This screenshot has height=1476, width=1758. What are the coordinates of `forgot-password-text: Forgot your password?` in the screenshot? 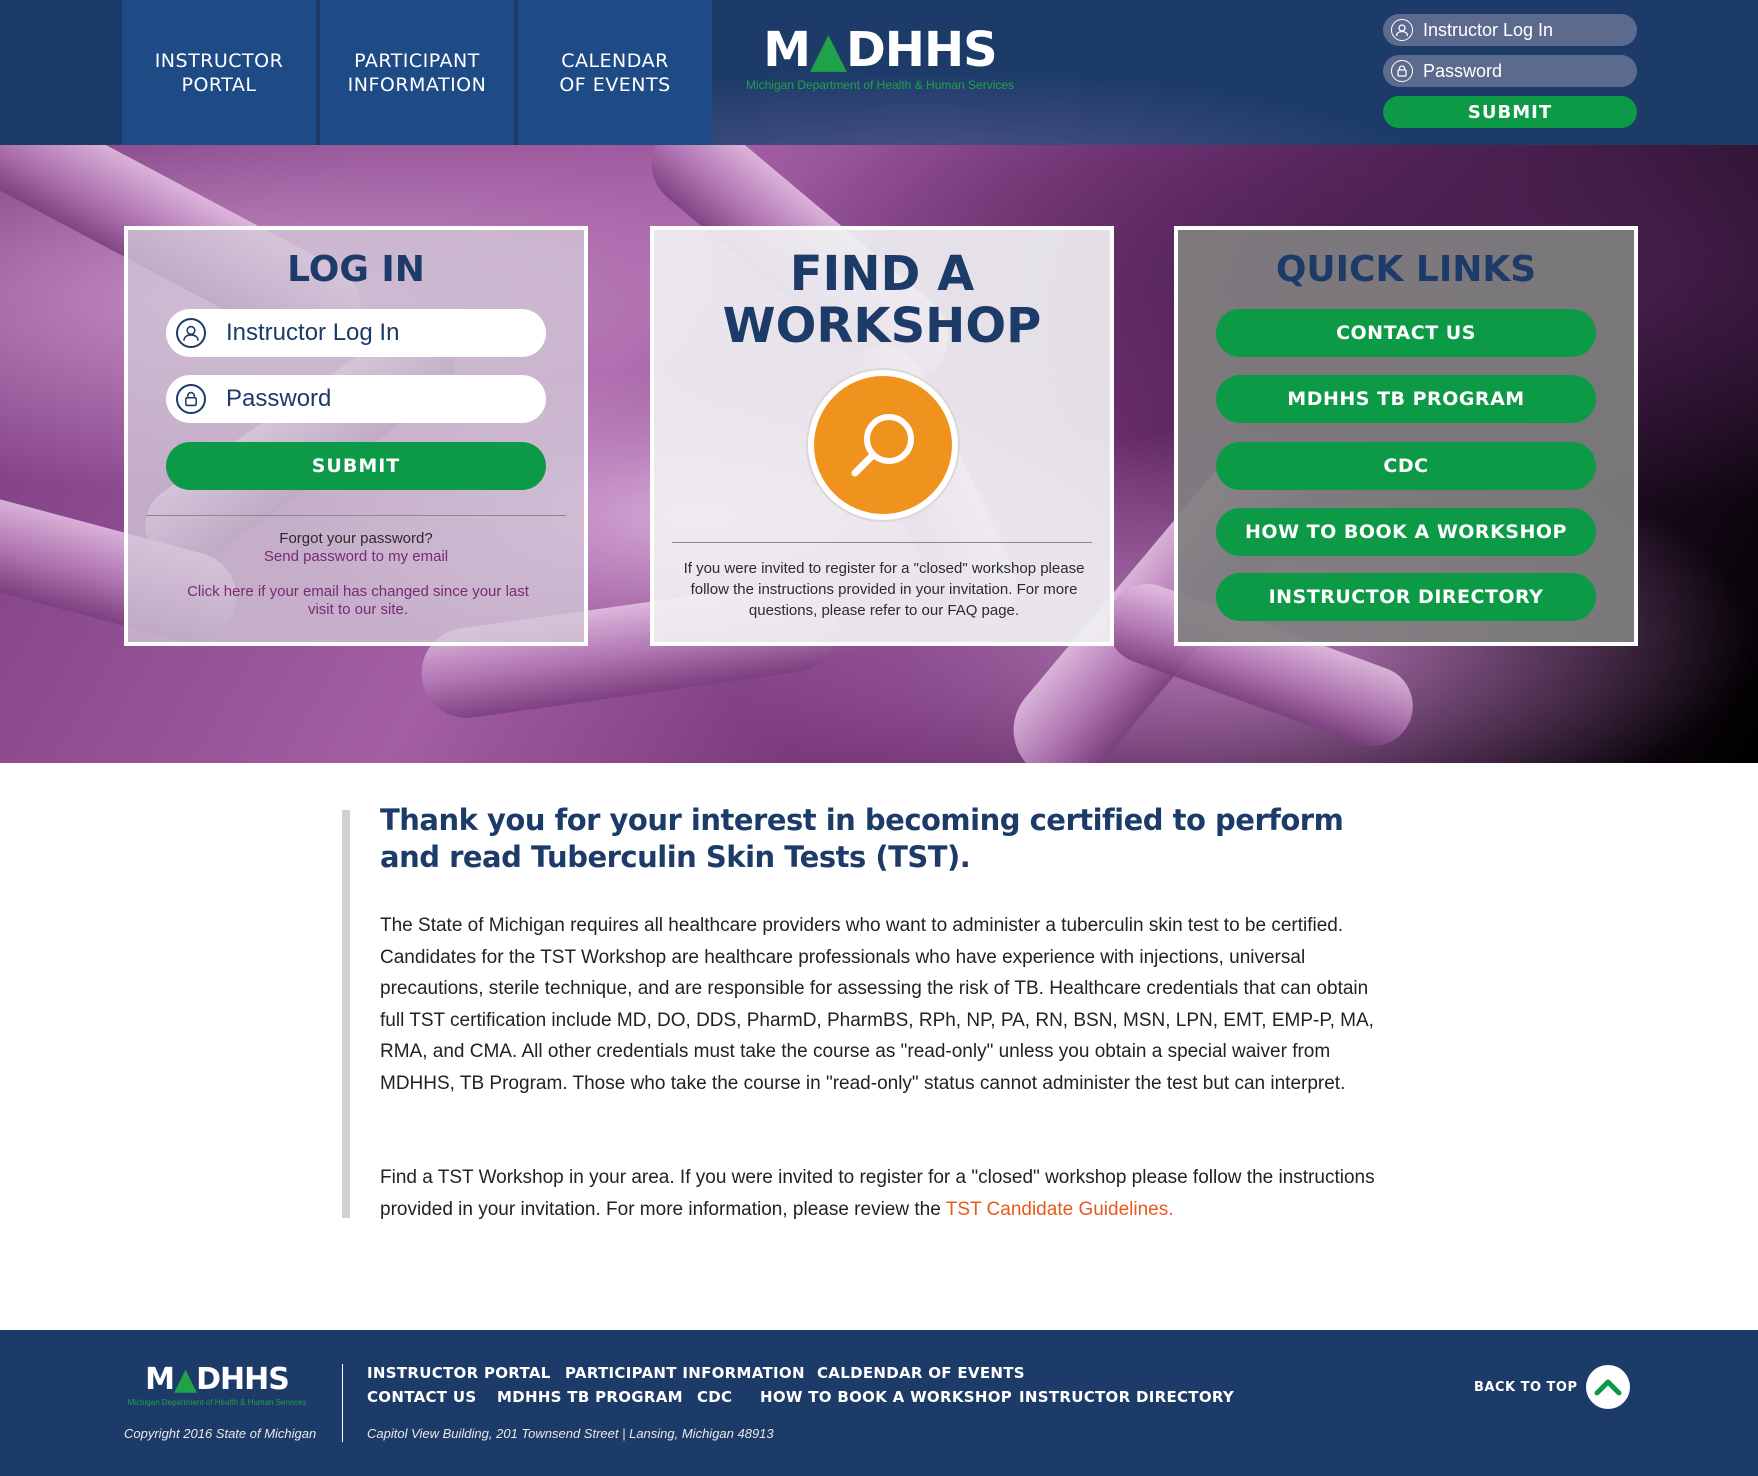 It's located at (356, 538).